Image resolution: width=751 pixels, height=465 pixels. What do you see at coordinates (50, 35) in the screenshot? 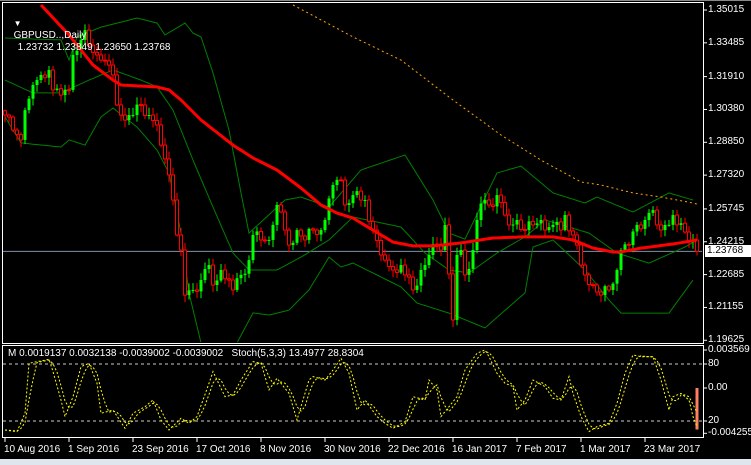
I see `symbol-label: GBPUSD..,Daily` at bounding box center [50, 35].